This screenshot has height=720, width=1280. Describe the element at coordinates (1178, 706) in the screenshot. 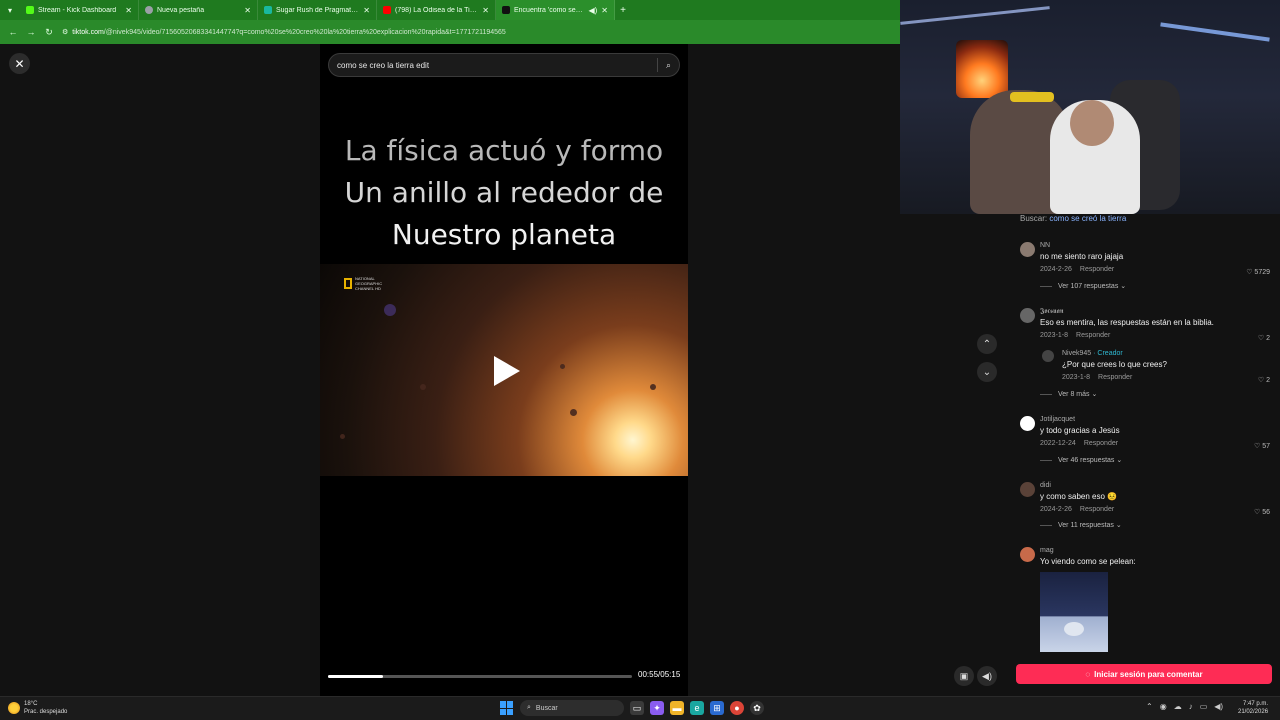

I see `tray-cloud-icon: ☁` at that location.